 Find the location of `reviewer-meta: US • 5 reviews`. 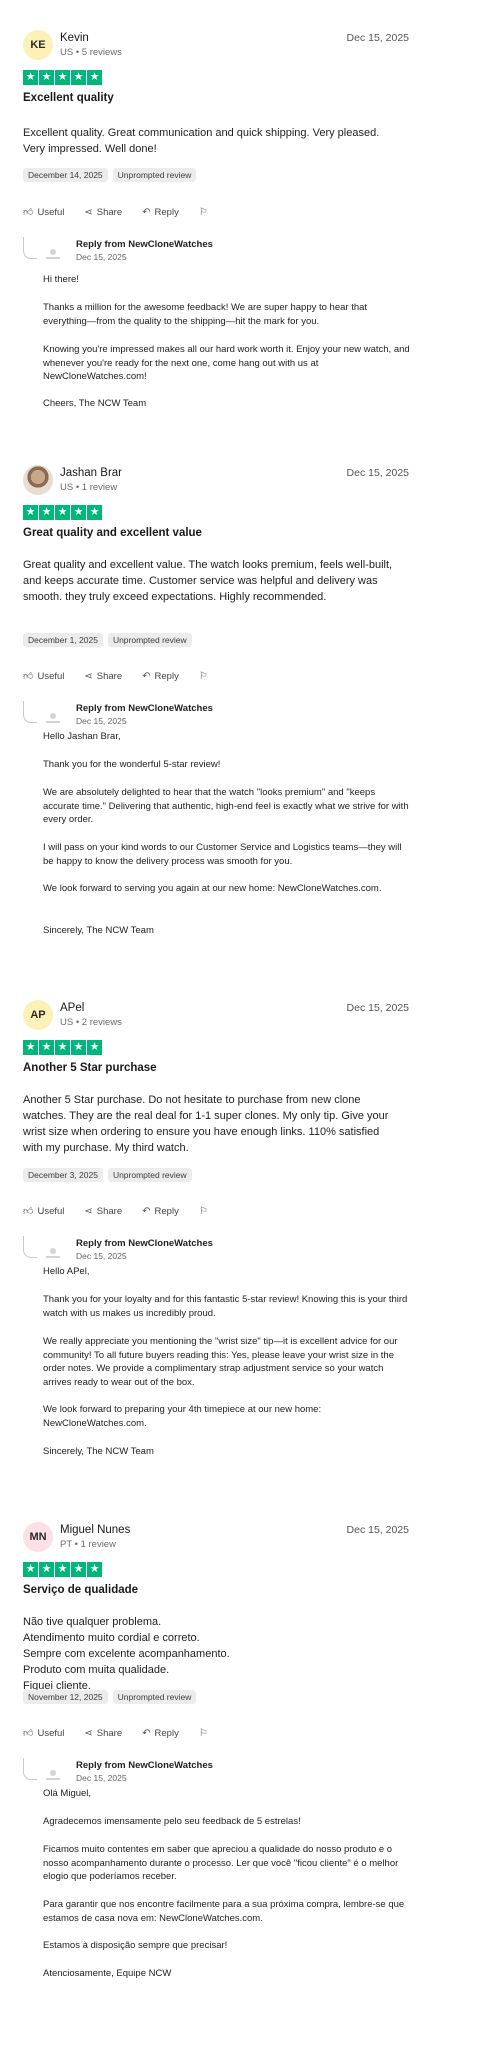

reviewer-meta: US • 5 reviews is located at coordinates (91, 52).